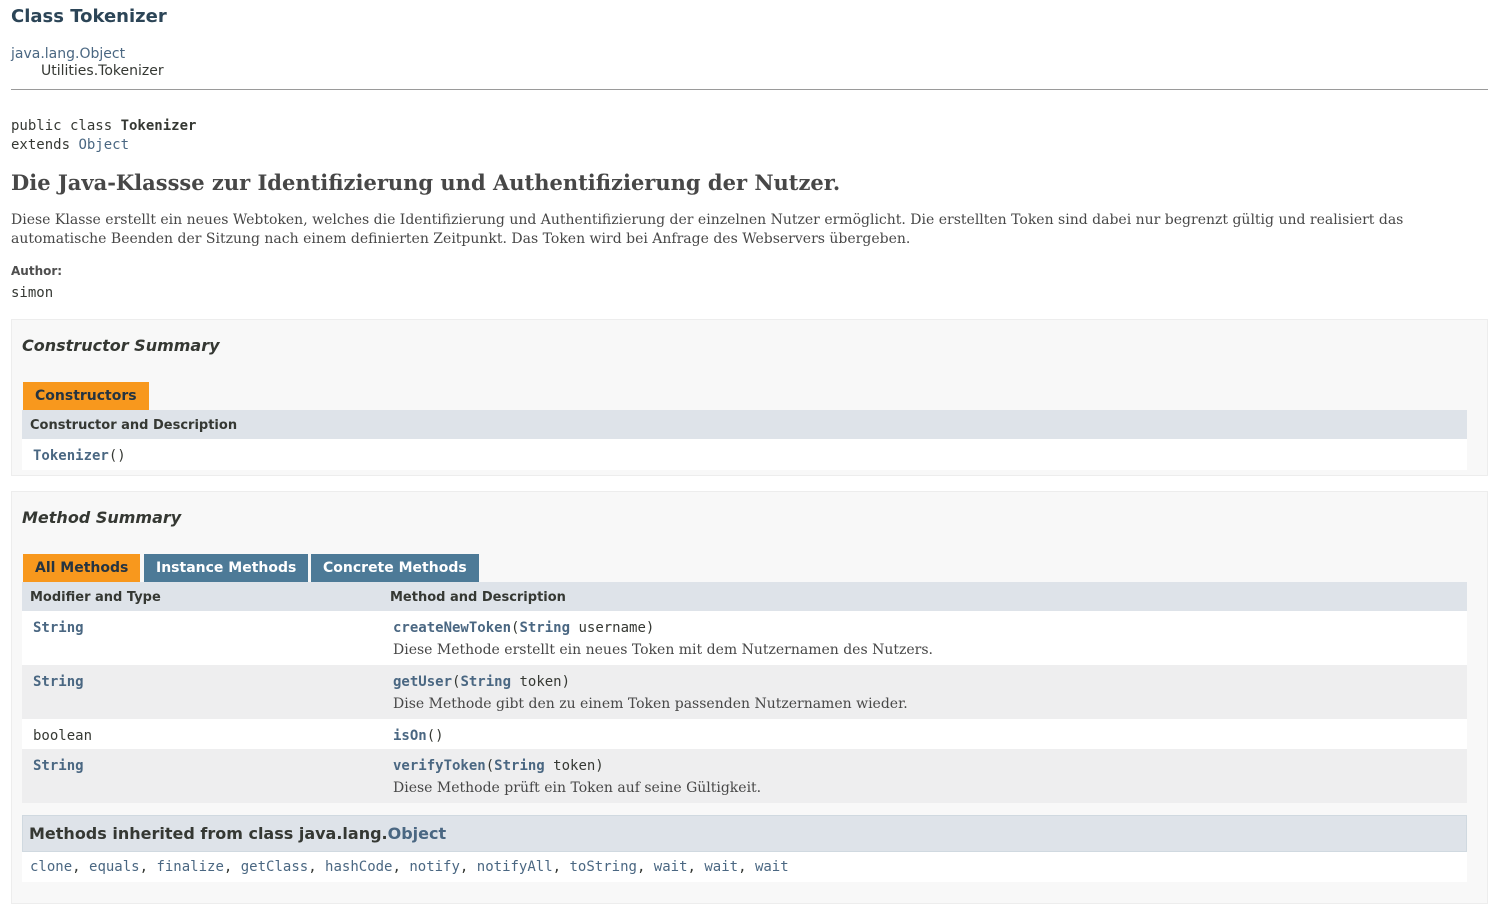  I want to click on method-link-verifyToken: verifyToken, so click(439, 766).